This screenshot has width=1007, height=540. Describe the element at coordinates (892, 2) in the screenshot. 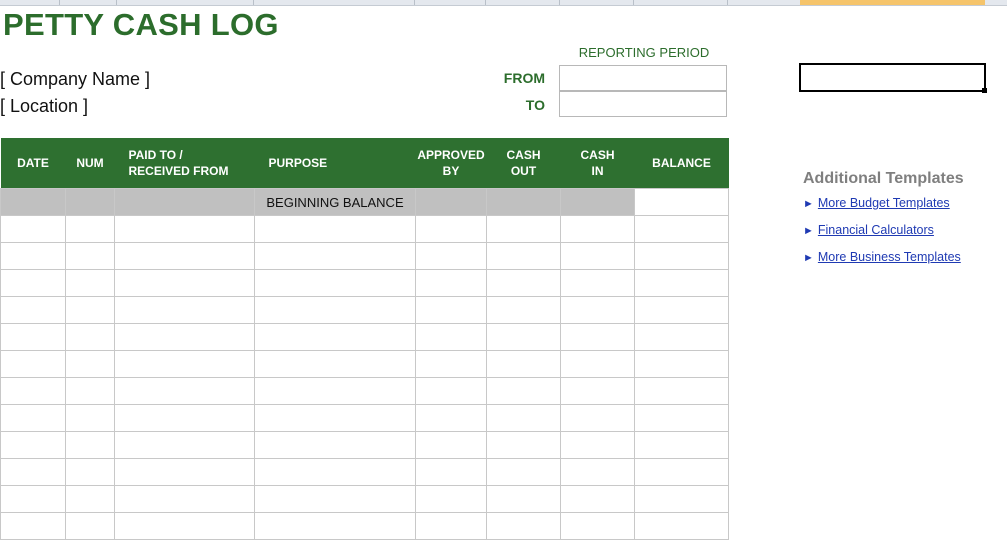

I see `selected-column-header` at that location.